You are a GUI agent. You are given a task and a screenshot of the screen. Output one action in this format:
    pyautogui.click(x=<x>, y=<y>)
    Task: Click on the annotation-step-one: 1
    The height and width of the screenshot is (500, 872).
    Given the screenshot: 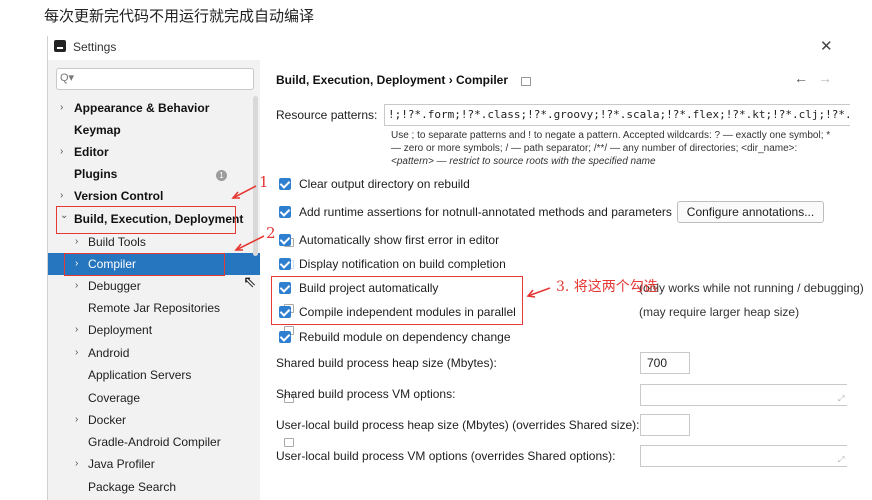 What is the action you would take?
    pyautogui.click(x=264, y=182)
    